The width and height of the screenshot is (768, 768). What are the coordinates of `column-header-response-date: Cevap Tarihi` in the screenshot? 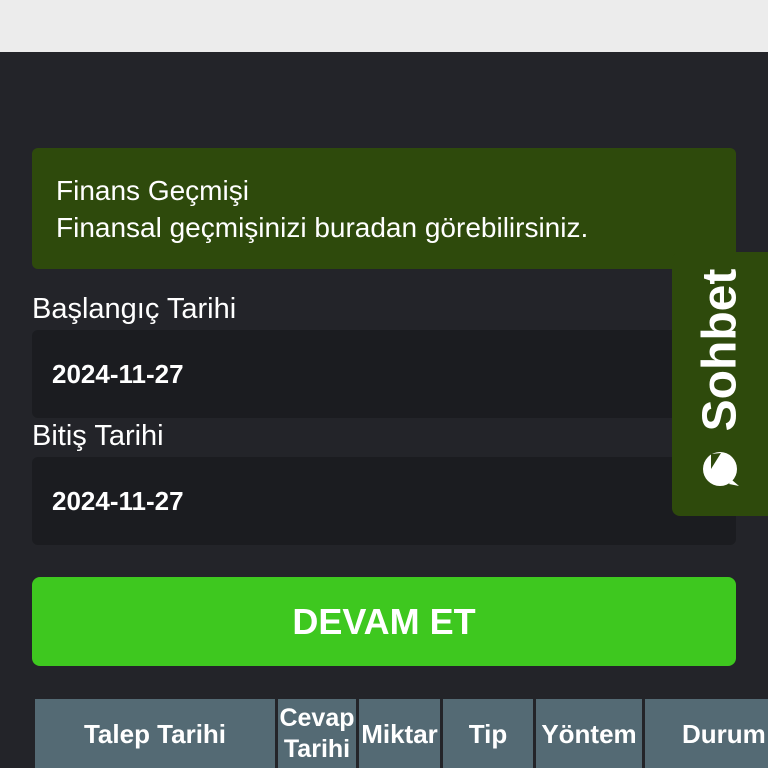 It's located at (317, 733).